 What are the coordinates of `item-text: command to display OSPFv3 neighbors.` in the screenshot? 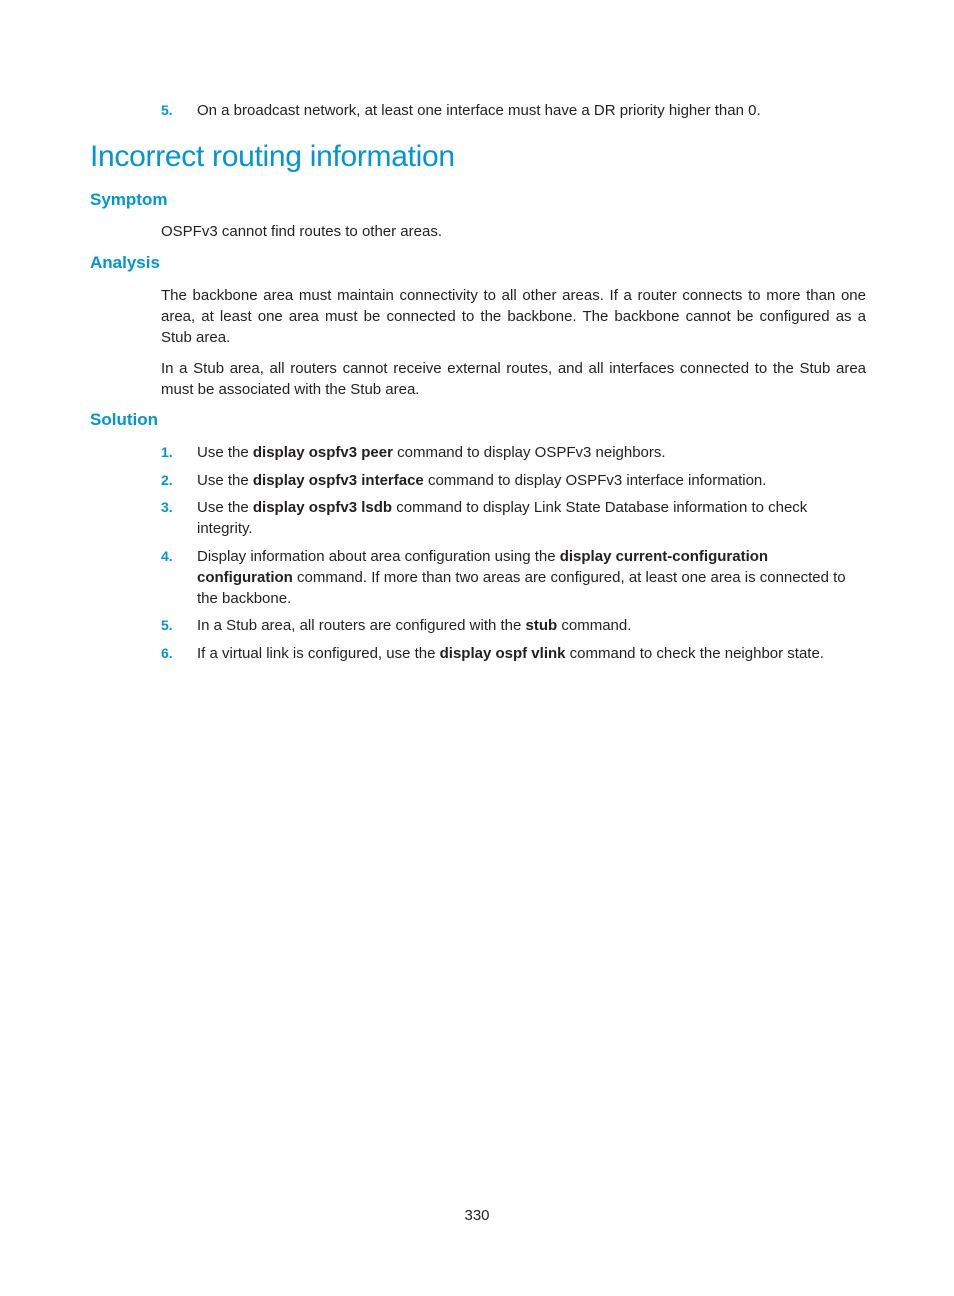 It's located at (529, 452).